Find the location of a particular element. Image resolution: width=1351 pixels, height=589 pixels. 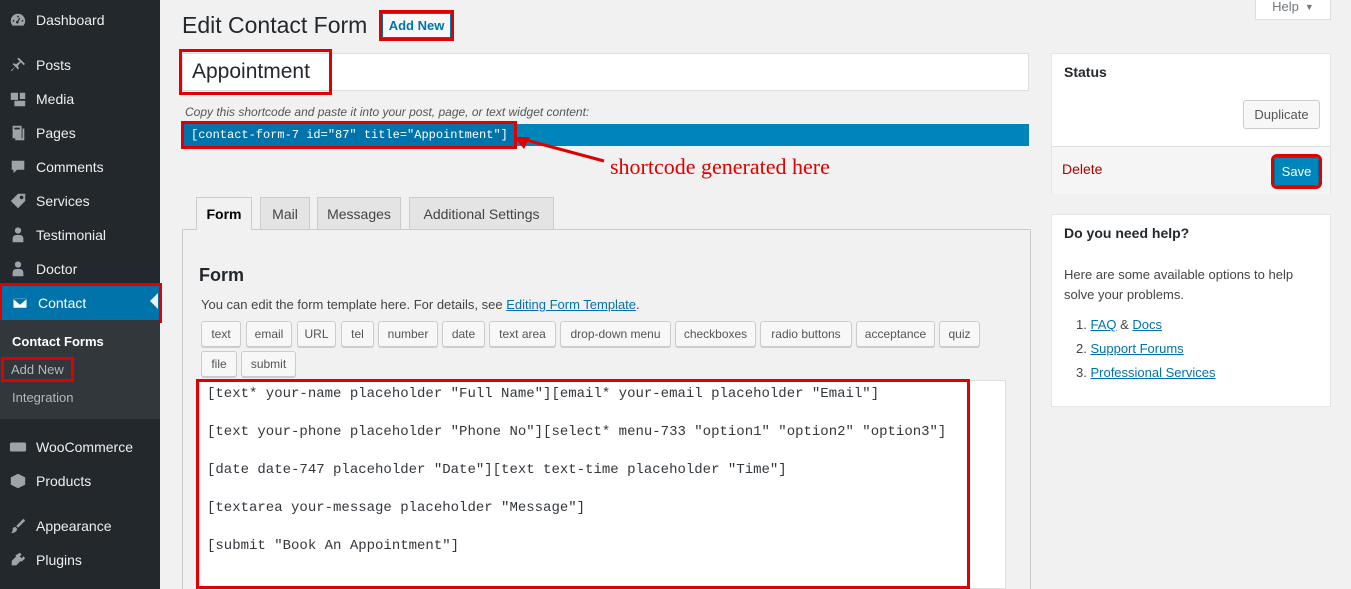

tag-button-file: file is located at coordinates (219, 364).